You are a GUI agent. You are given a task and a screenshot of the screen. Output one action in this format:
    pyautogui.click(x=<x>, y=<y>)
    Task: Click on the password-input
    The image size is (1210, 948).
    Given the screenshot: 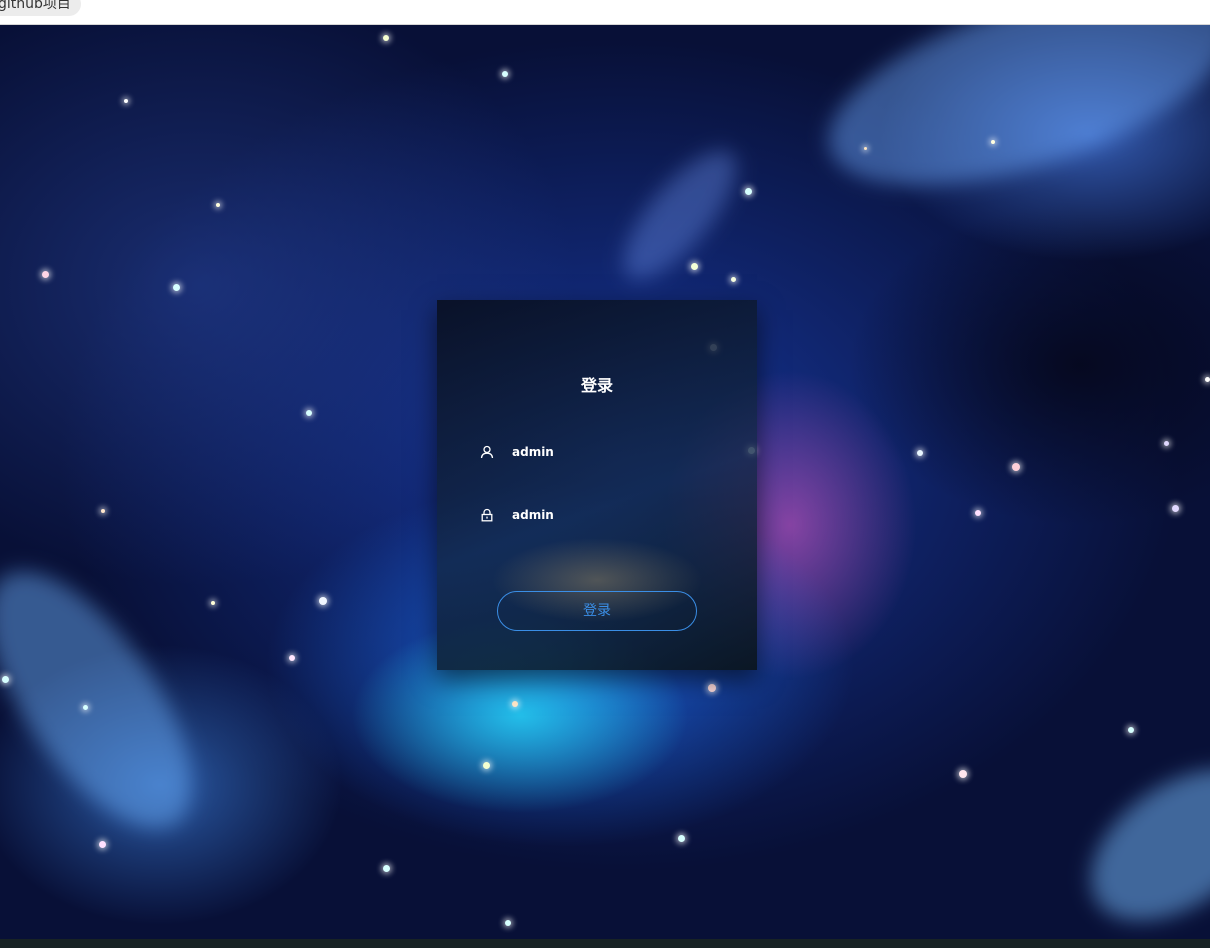 What is the action you would take?
    pyautogui.click(x=612, y=515)
    